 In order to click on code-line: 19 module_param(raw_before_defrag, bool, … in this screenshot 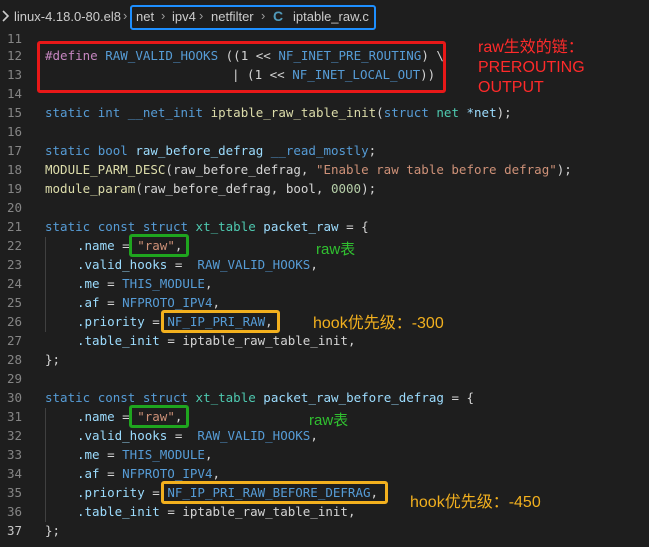, I will do `click(324, 188)`.